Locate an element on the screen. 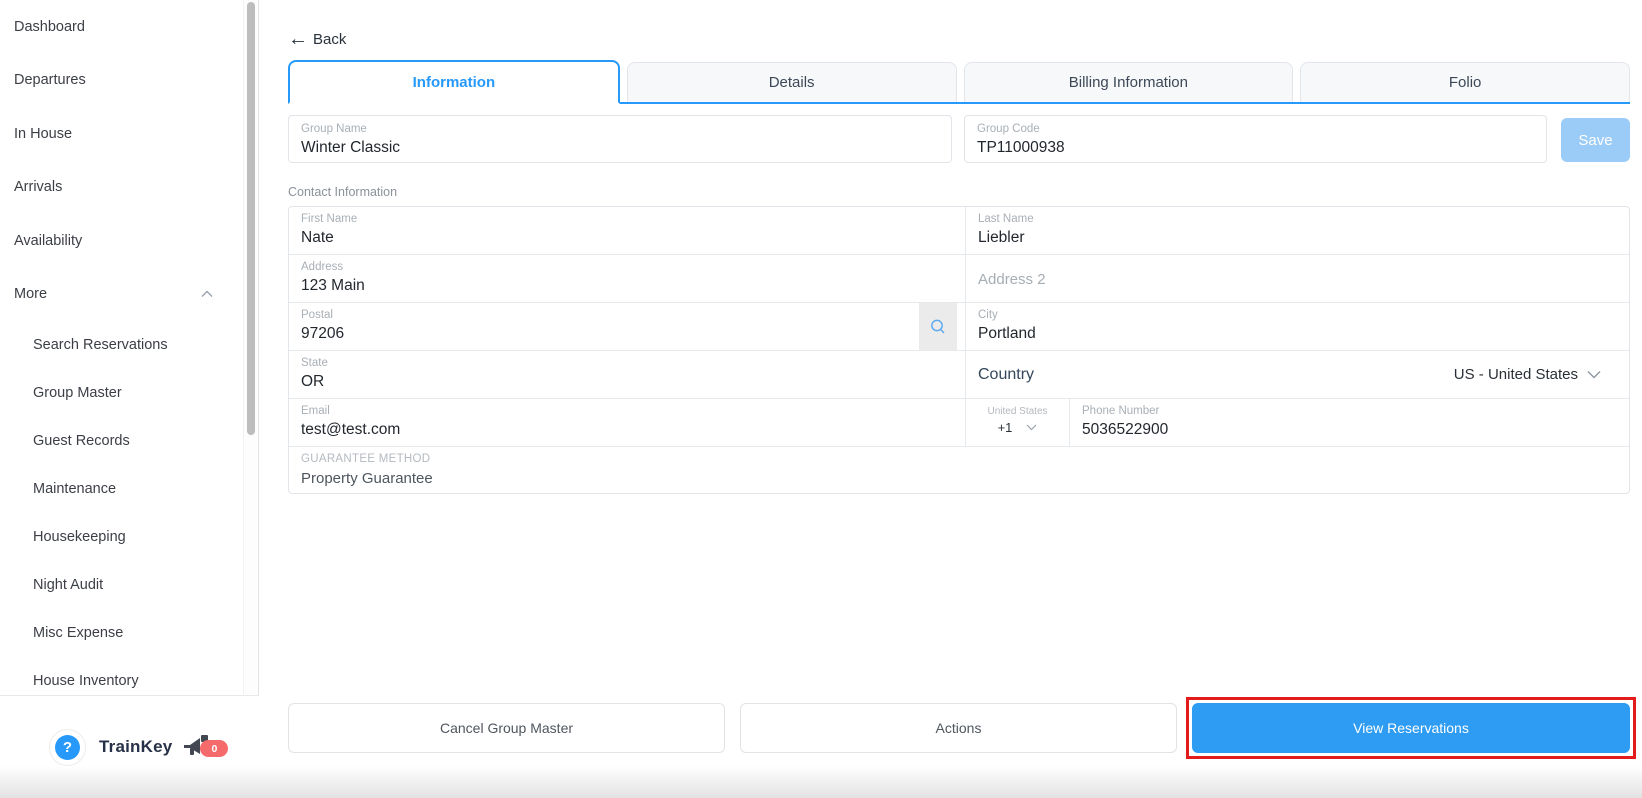  cancel-group-master-button: Cancel Group Master is located at coordinates (506, 728).